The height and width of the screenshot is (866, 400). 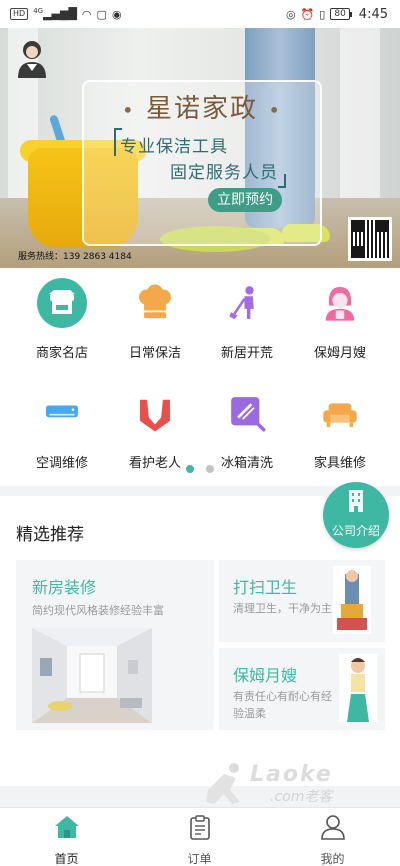 I want to click on banner-decor, so click(x=360, y=118).